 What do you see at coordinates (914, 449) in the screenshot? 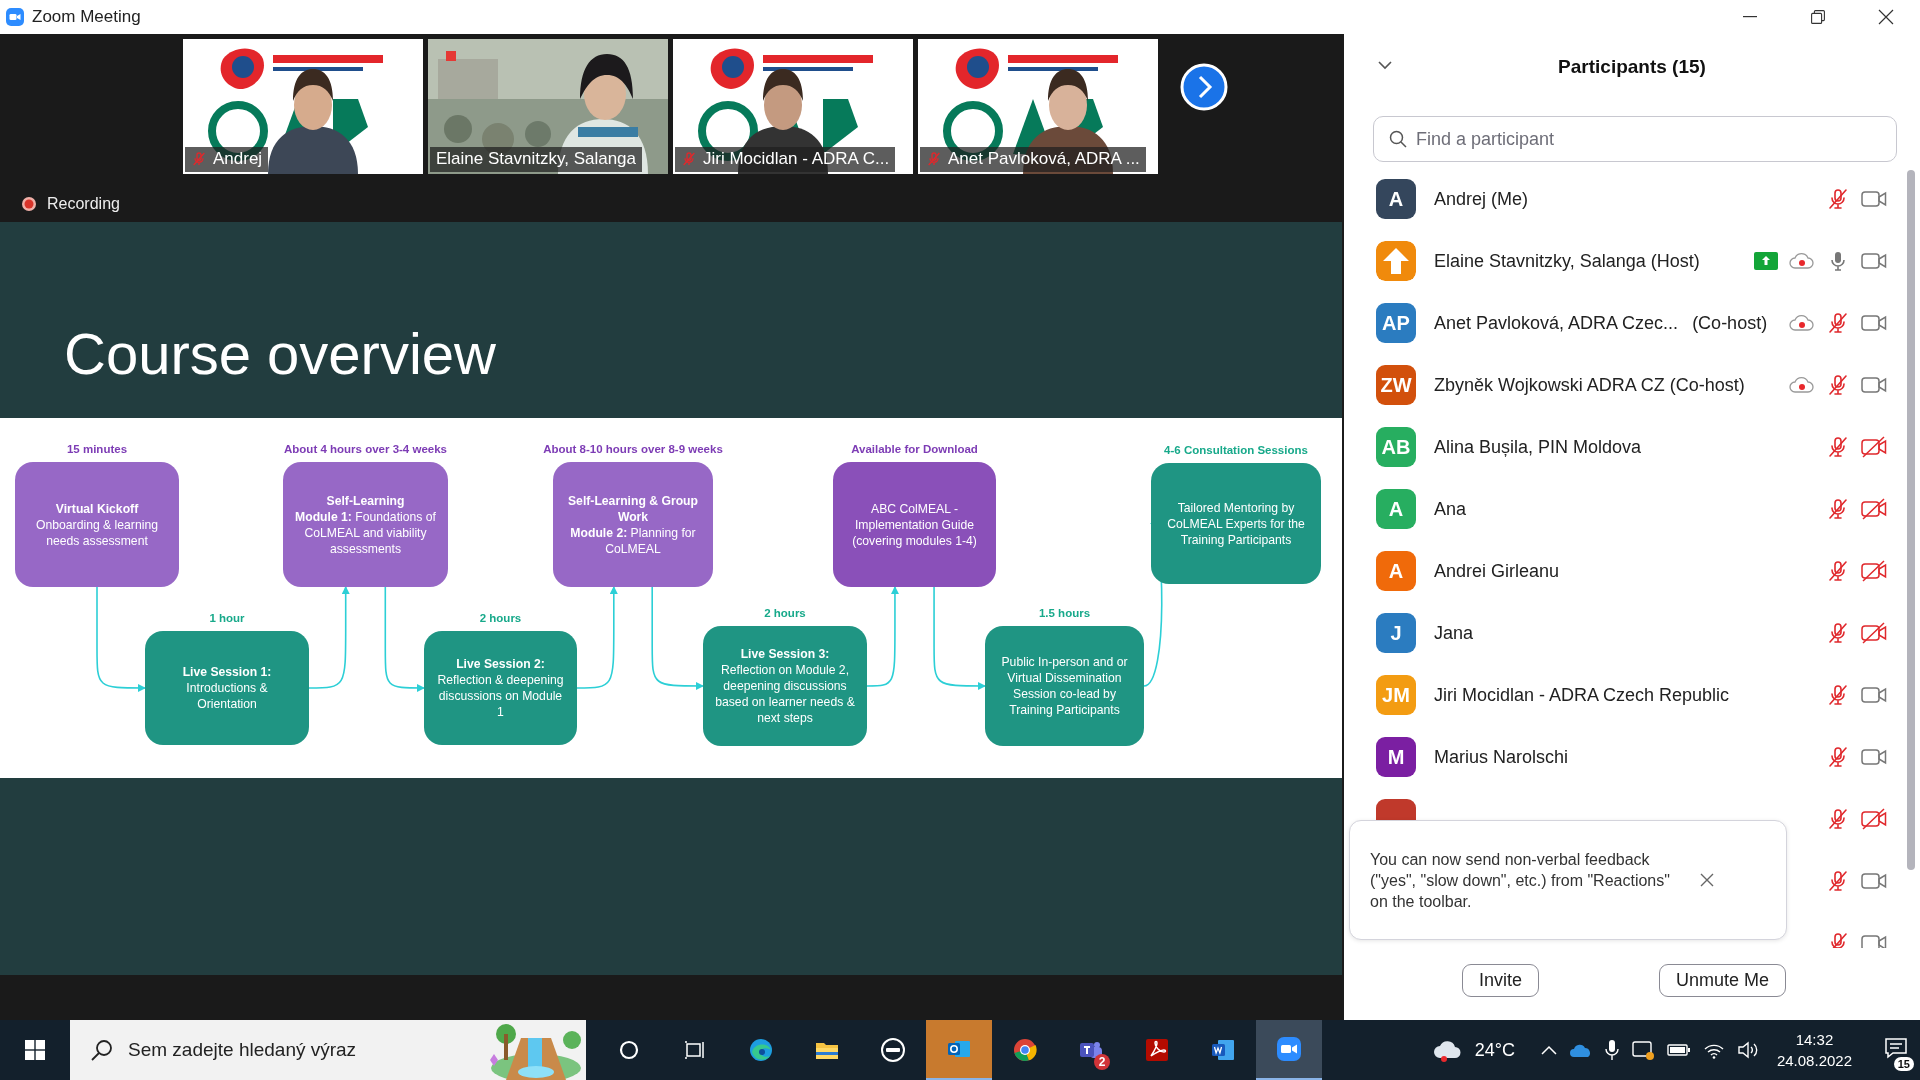
I see `duration-label: Available for Download` at bounding box center [914, 449].